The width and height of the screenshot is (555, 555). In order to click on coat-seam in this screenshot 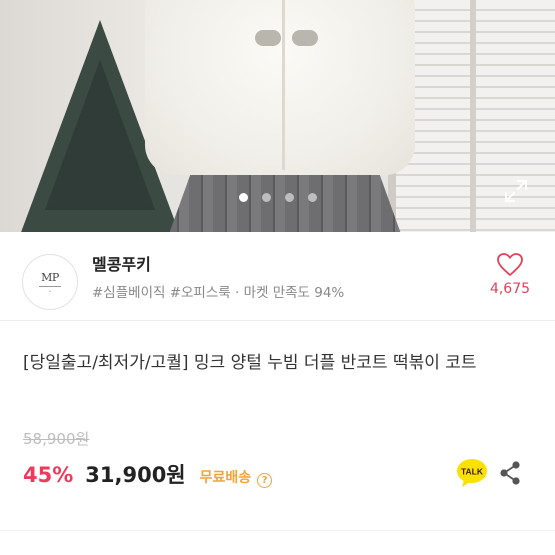, I will do `click(283, 85)`.